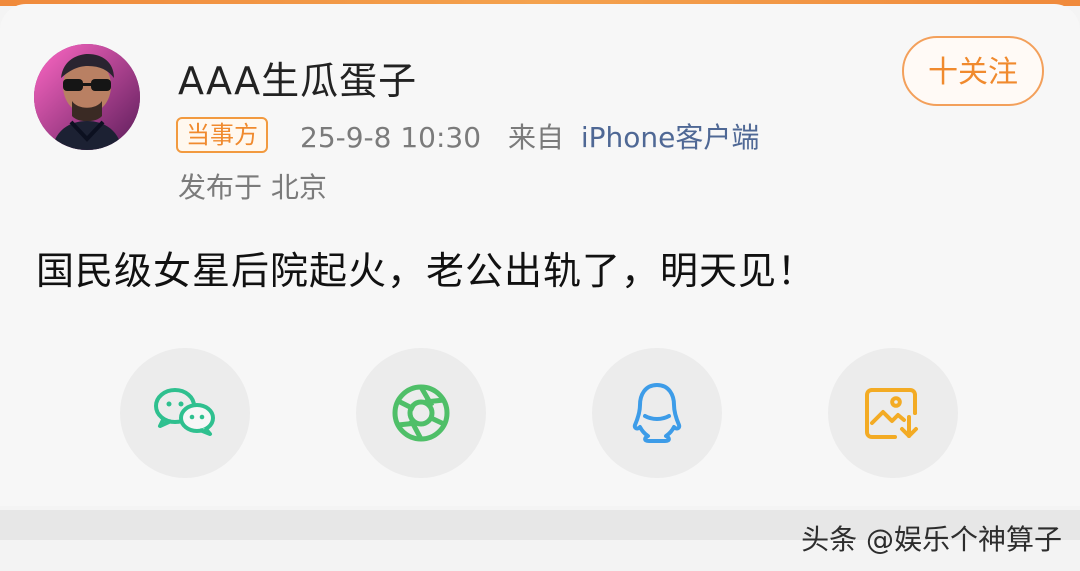  I want to click on avatar, so click(87, 97).